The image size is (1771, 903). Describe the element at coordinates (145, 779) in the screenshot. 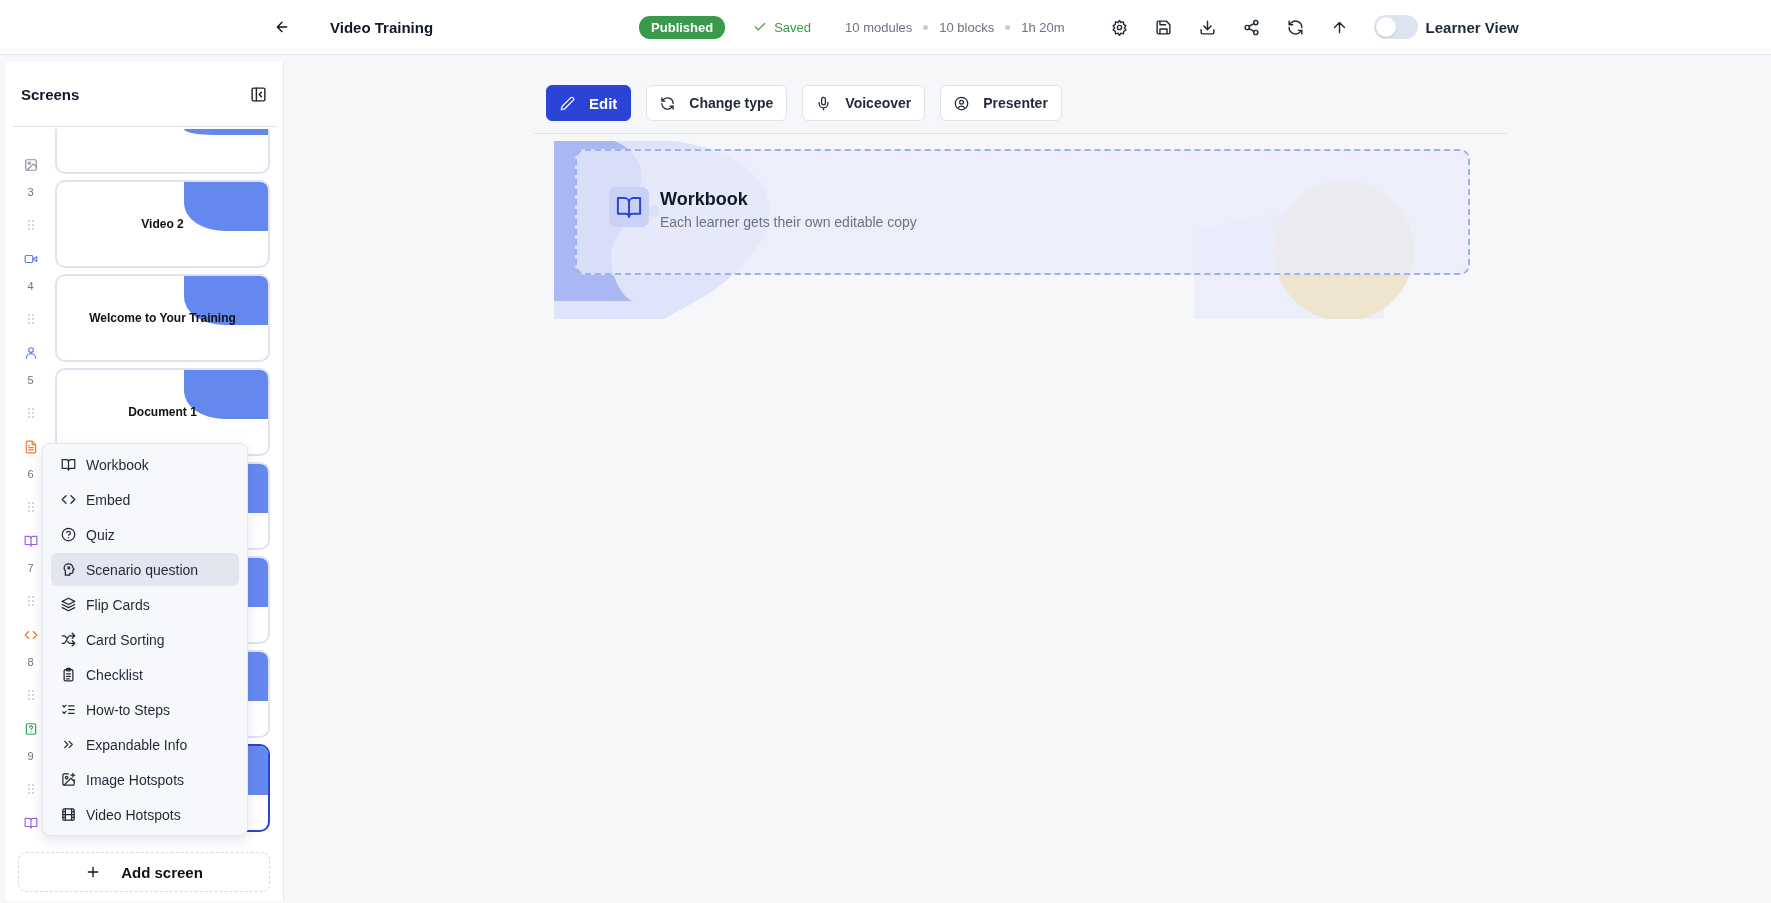

I see `menu-item: Image Hotspots` at that location.